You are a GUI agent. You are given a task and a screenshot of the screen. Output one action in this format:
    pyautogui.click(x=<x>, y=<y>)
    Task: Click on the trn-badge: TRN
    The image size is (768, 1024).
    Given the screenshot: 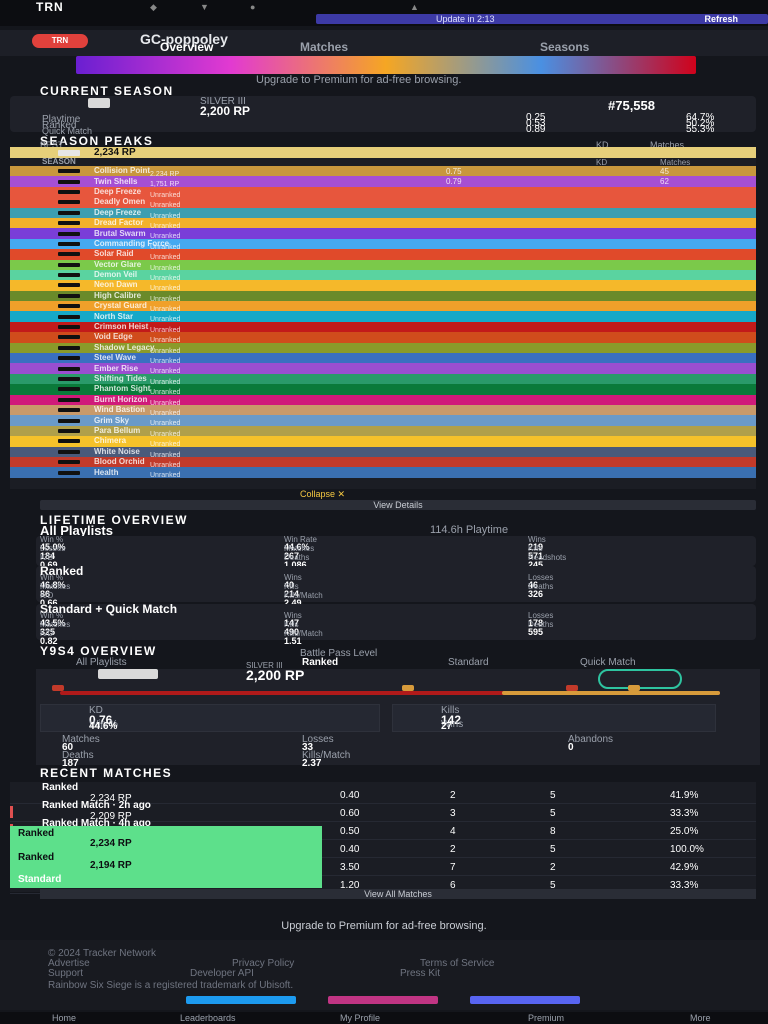 What is the action you would take?
    pyautogui.click(x=60, y=41)
    